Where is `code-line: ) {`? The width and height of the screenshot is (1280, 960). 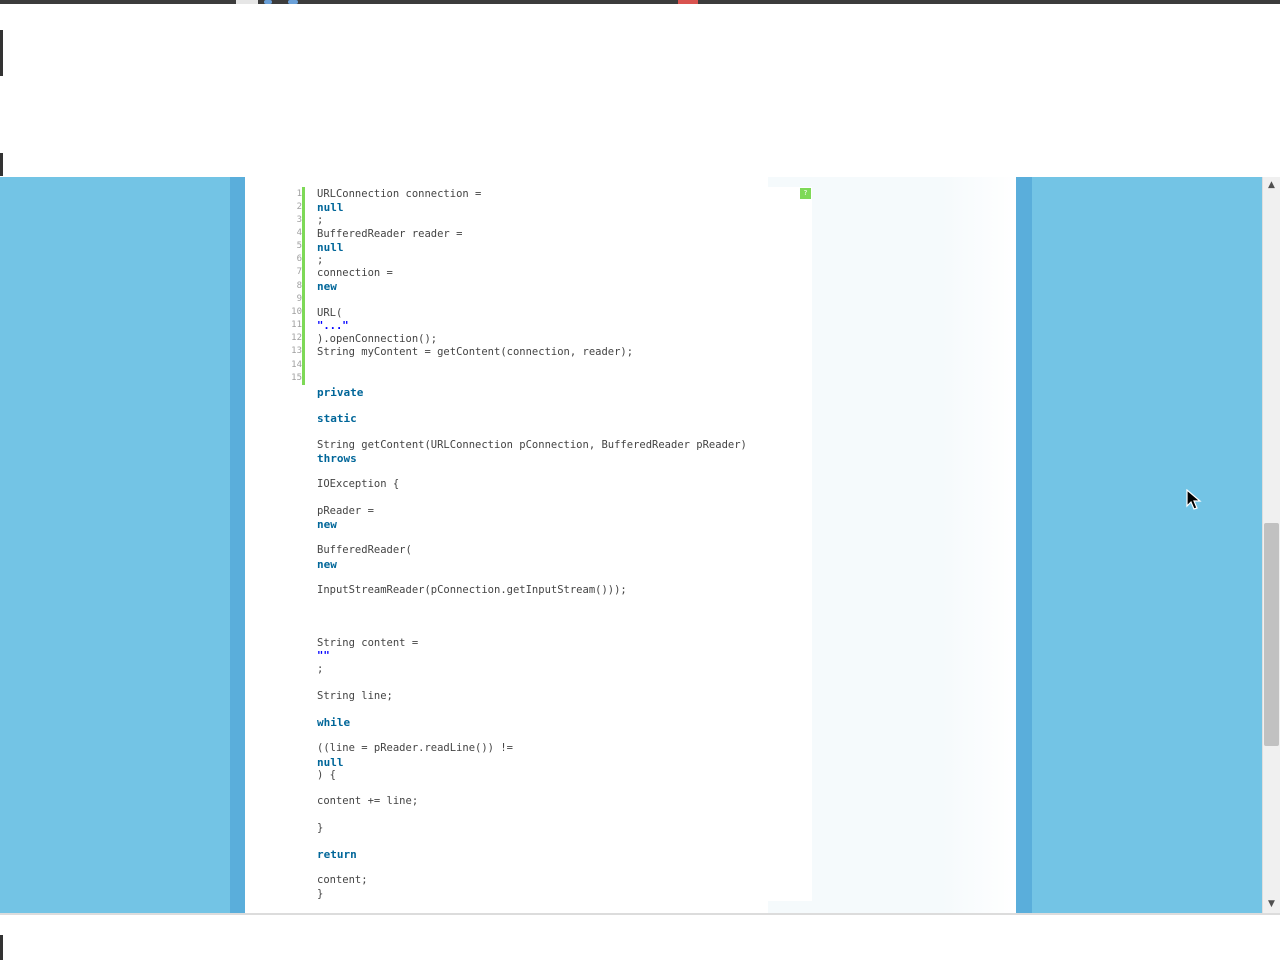 code-line: ) { is located at coordinates (326, 775).